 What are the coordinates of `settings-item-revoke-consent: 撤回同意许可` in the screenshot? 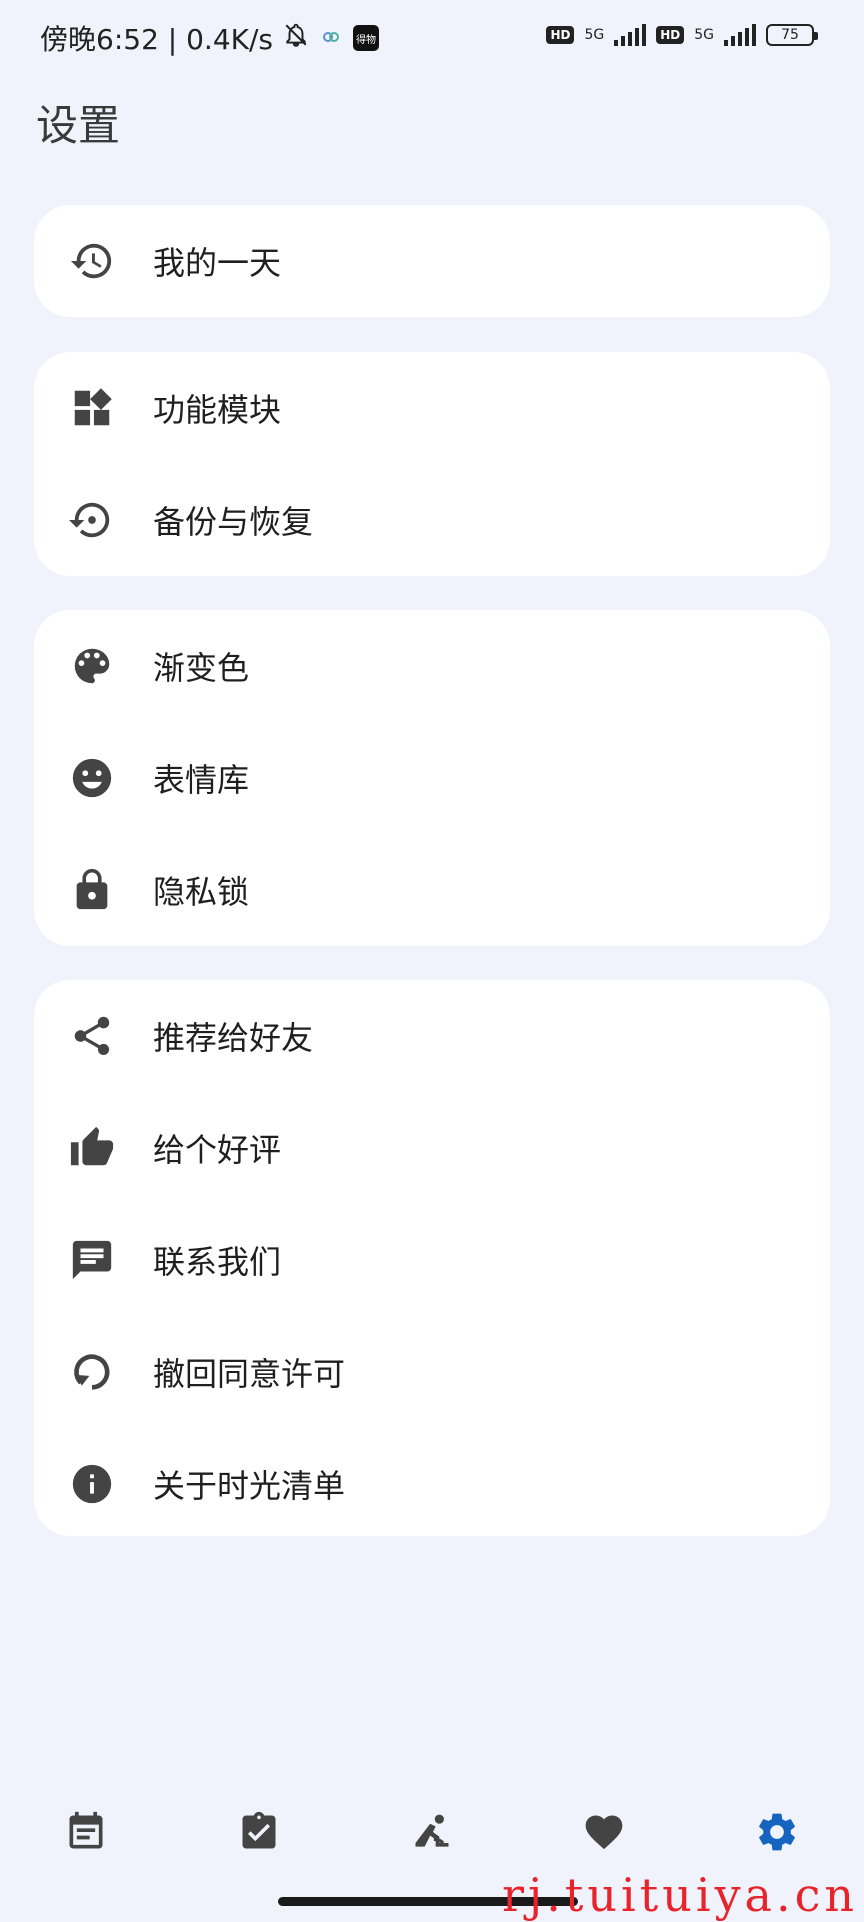 It's located at (432, 1372).